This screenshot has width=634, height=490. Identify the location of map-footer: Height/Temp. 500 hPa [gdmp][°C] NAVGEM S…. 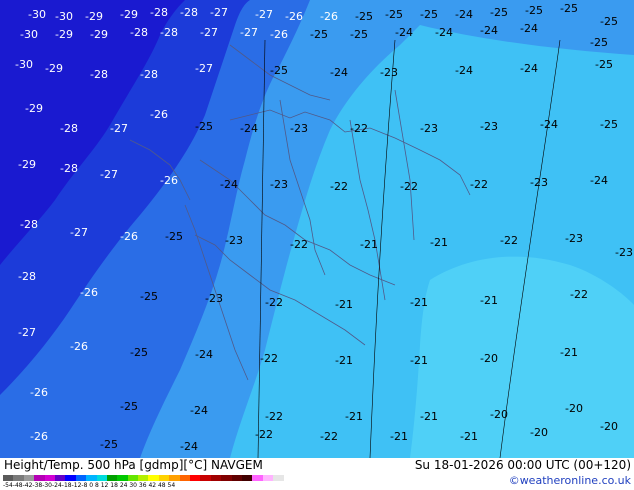
(317, 474).